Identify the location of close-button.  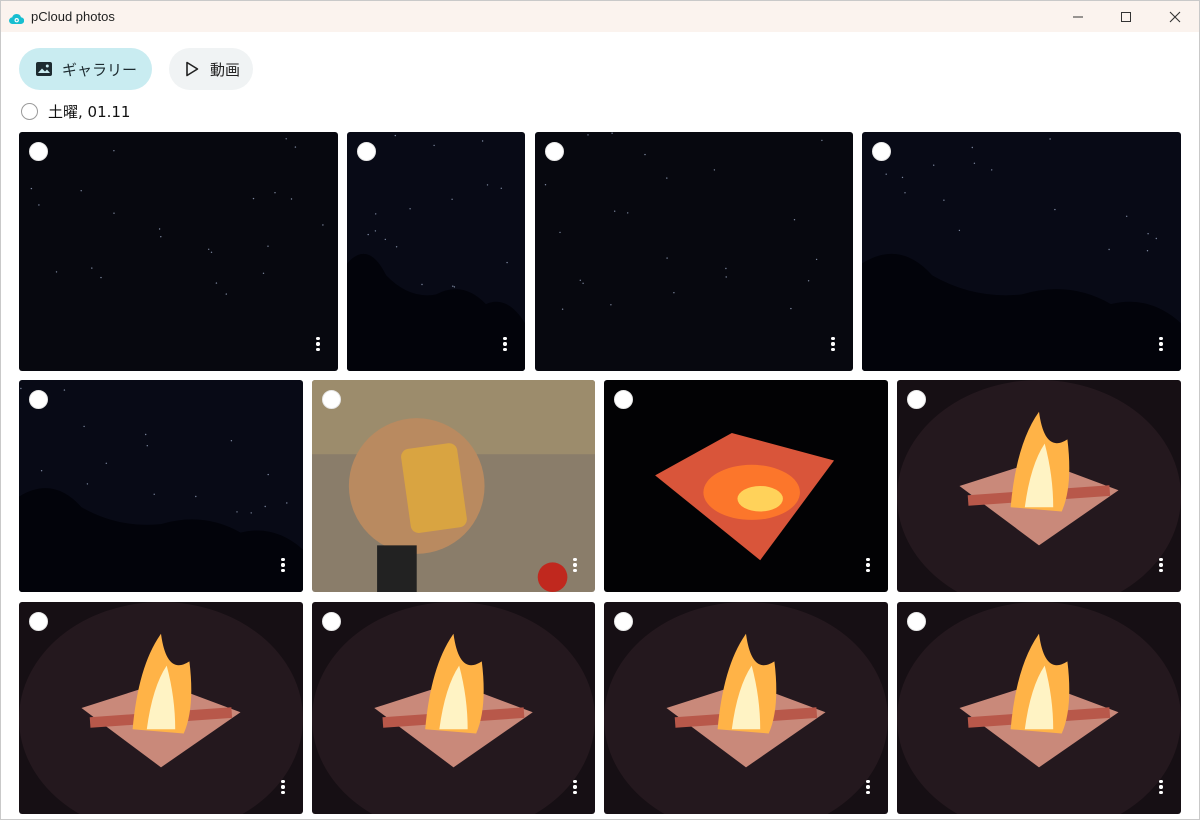
(1175, 16).